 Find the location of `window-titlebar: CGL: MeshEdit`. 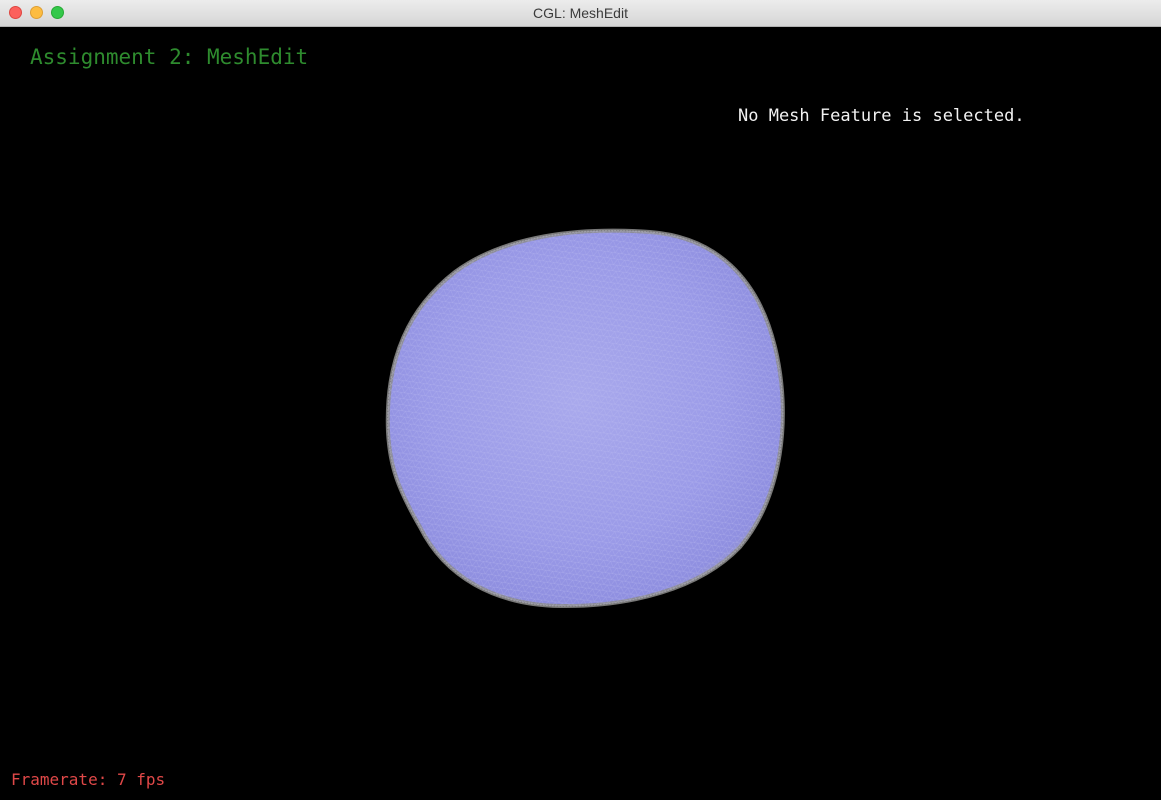

window-titlebar: CGL: MeshEdit is located at coordinates (580, 13).